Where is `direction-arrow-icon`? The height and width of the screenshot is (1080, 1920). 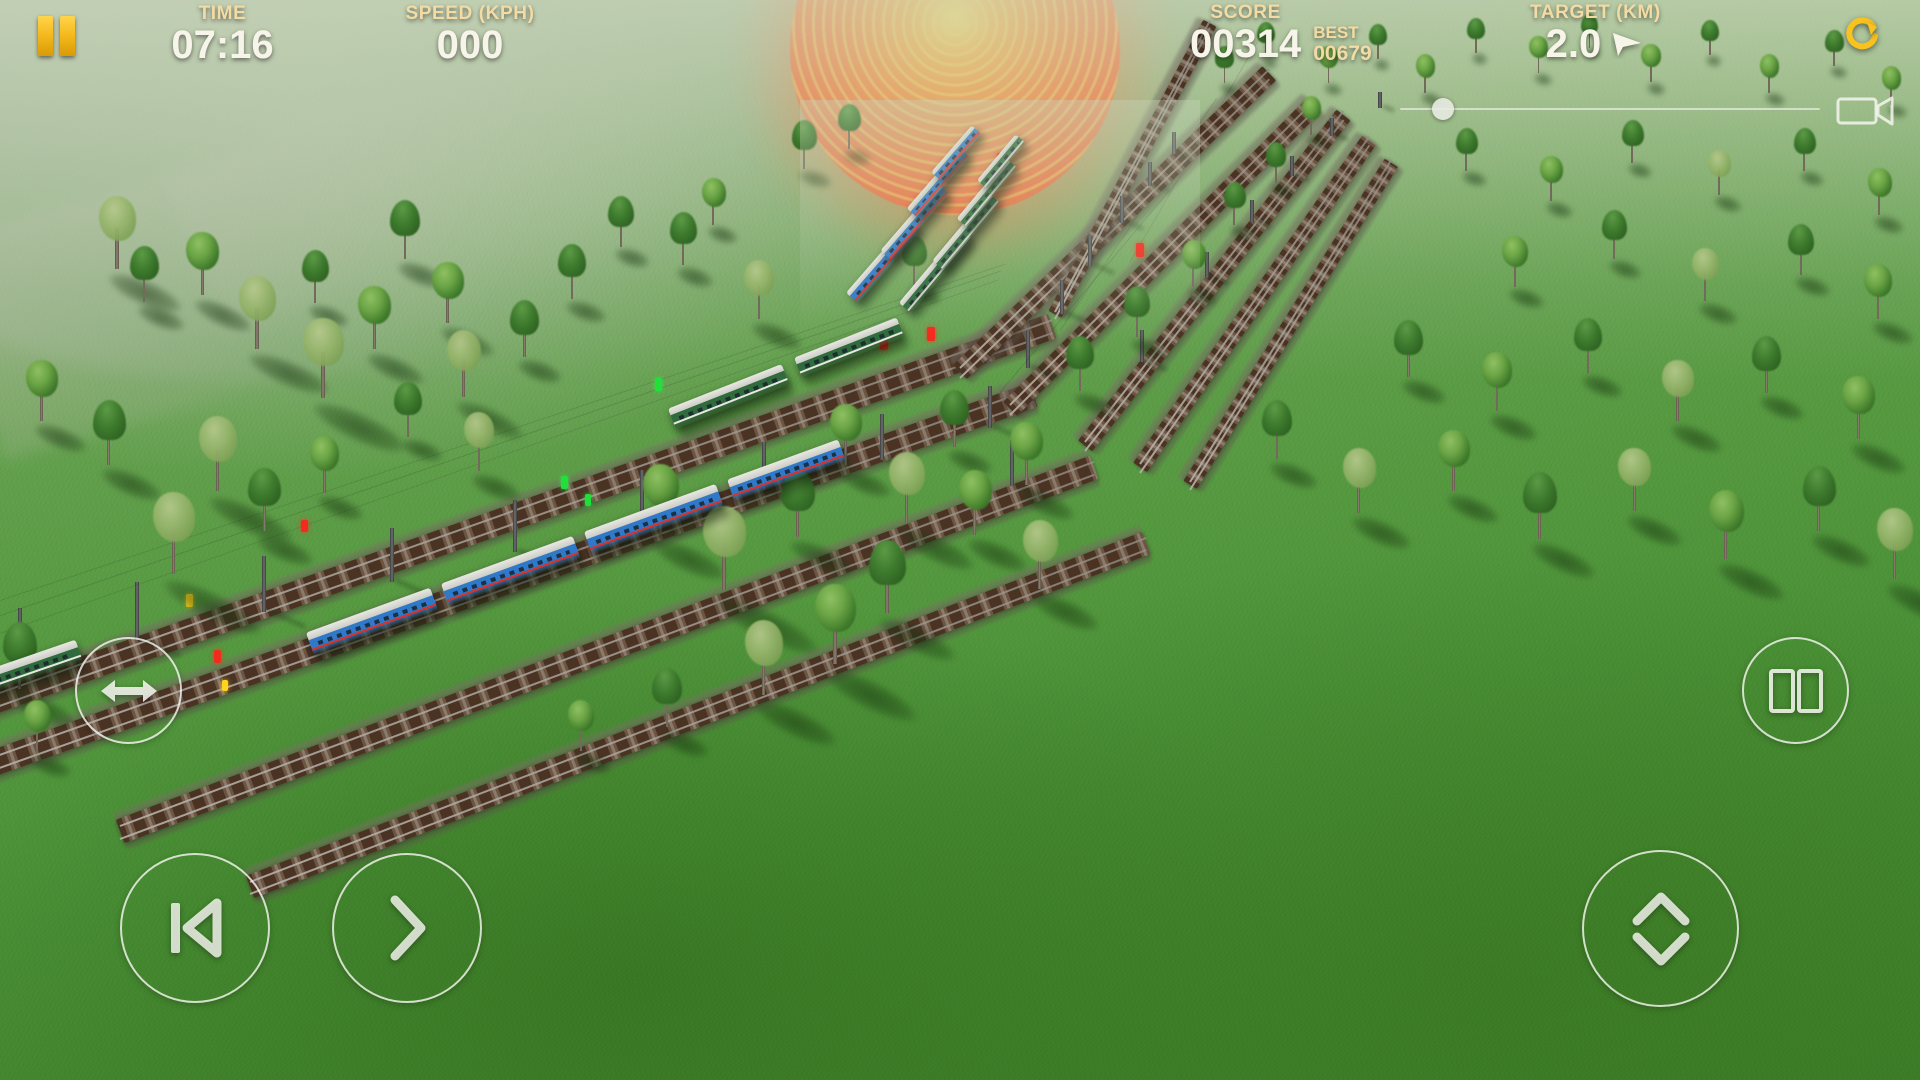 direction-arrow-icon is located at coordinates (1627, 44).